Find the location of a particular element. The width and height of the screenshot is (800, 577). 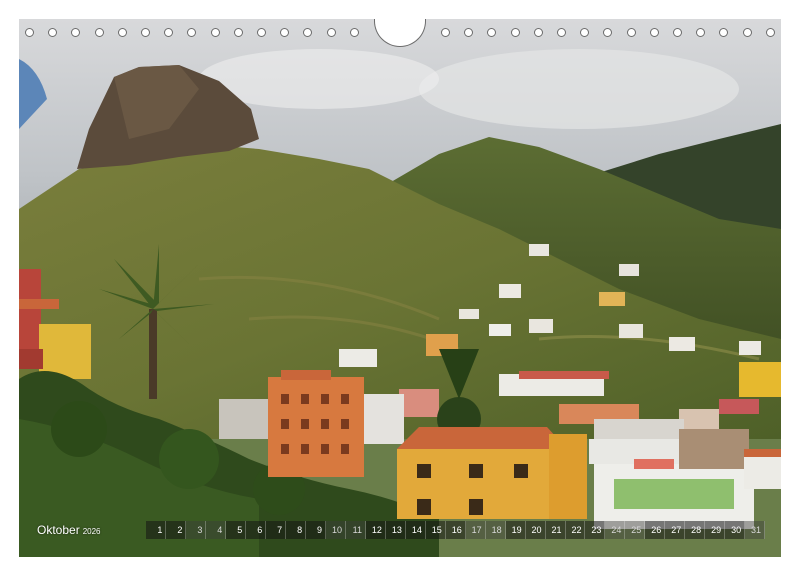

day-cell: 30 is located at coordinates (735, 530).